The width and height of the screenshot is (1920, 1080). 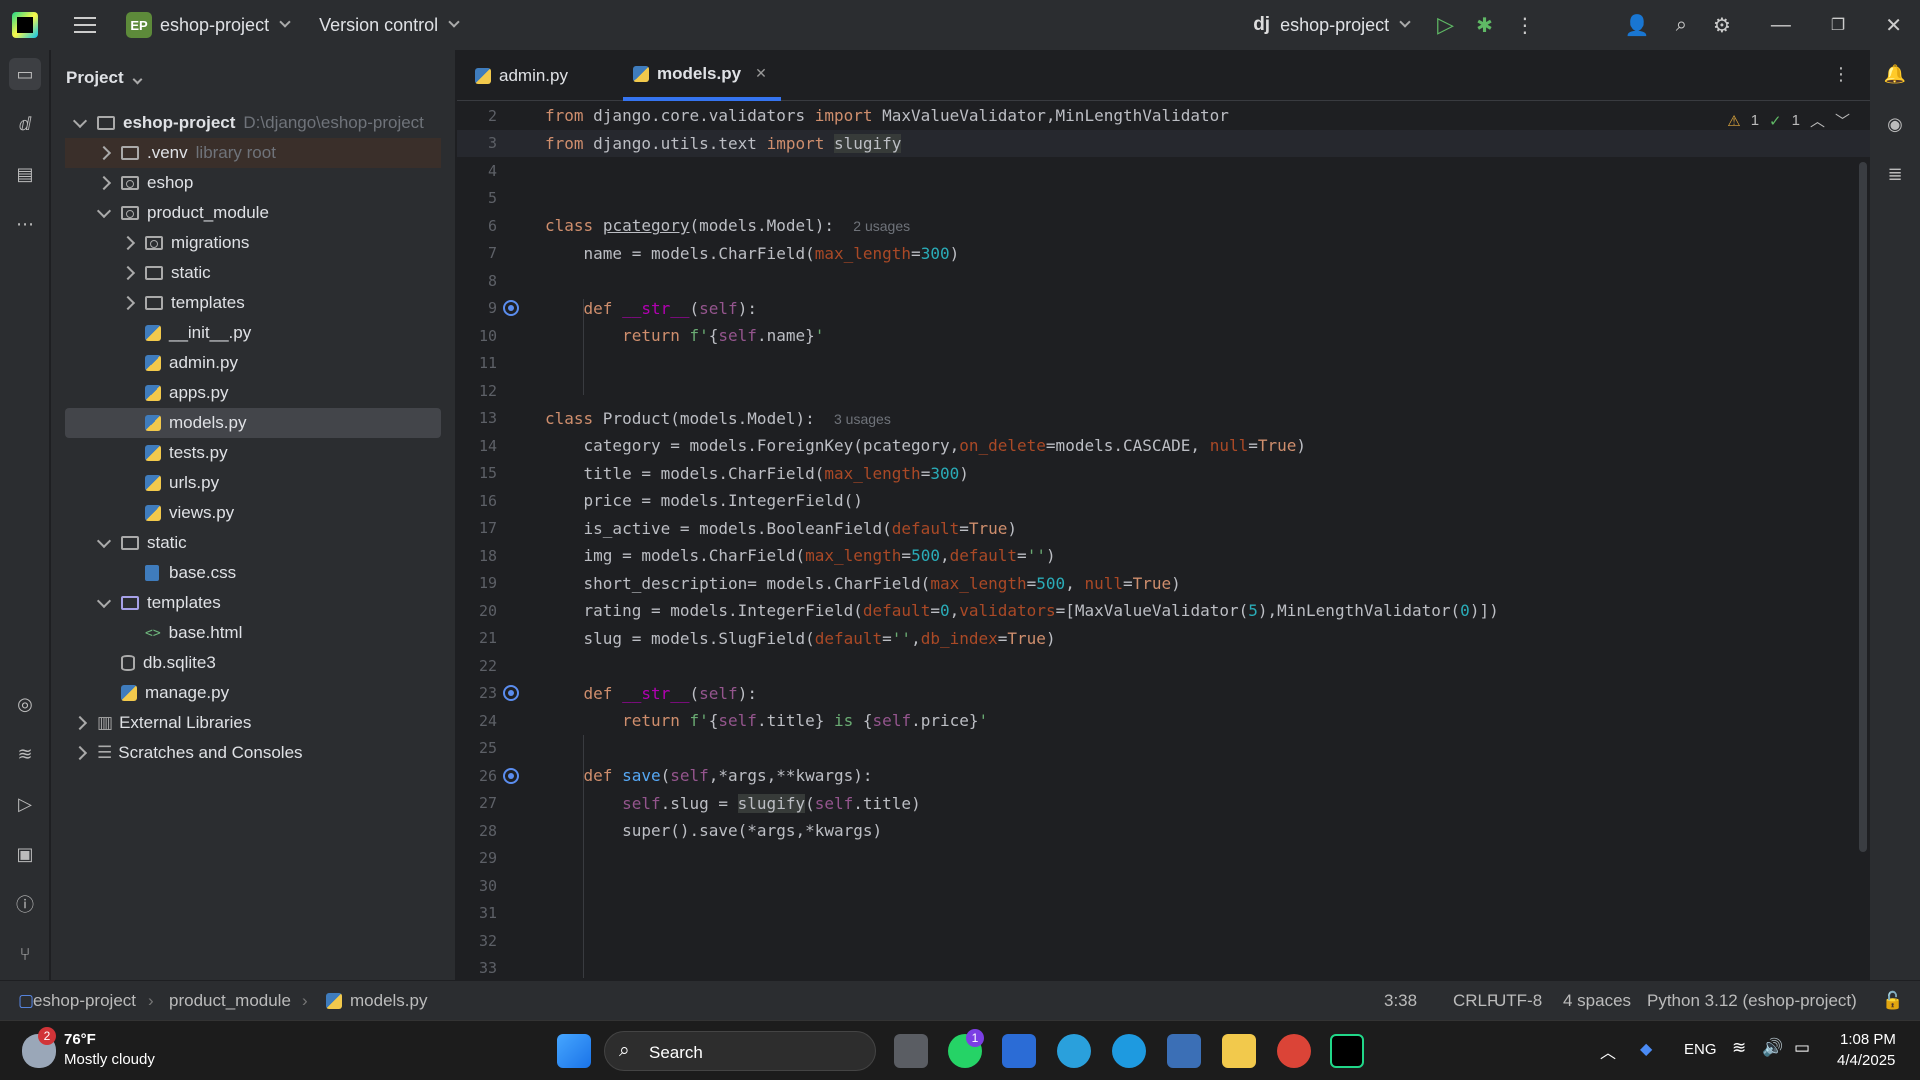 I want to click on file-explorer-icon, so click(x=1239, y=1051).